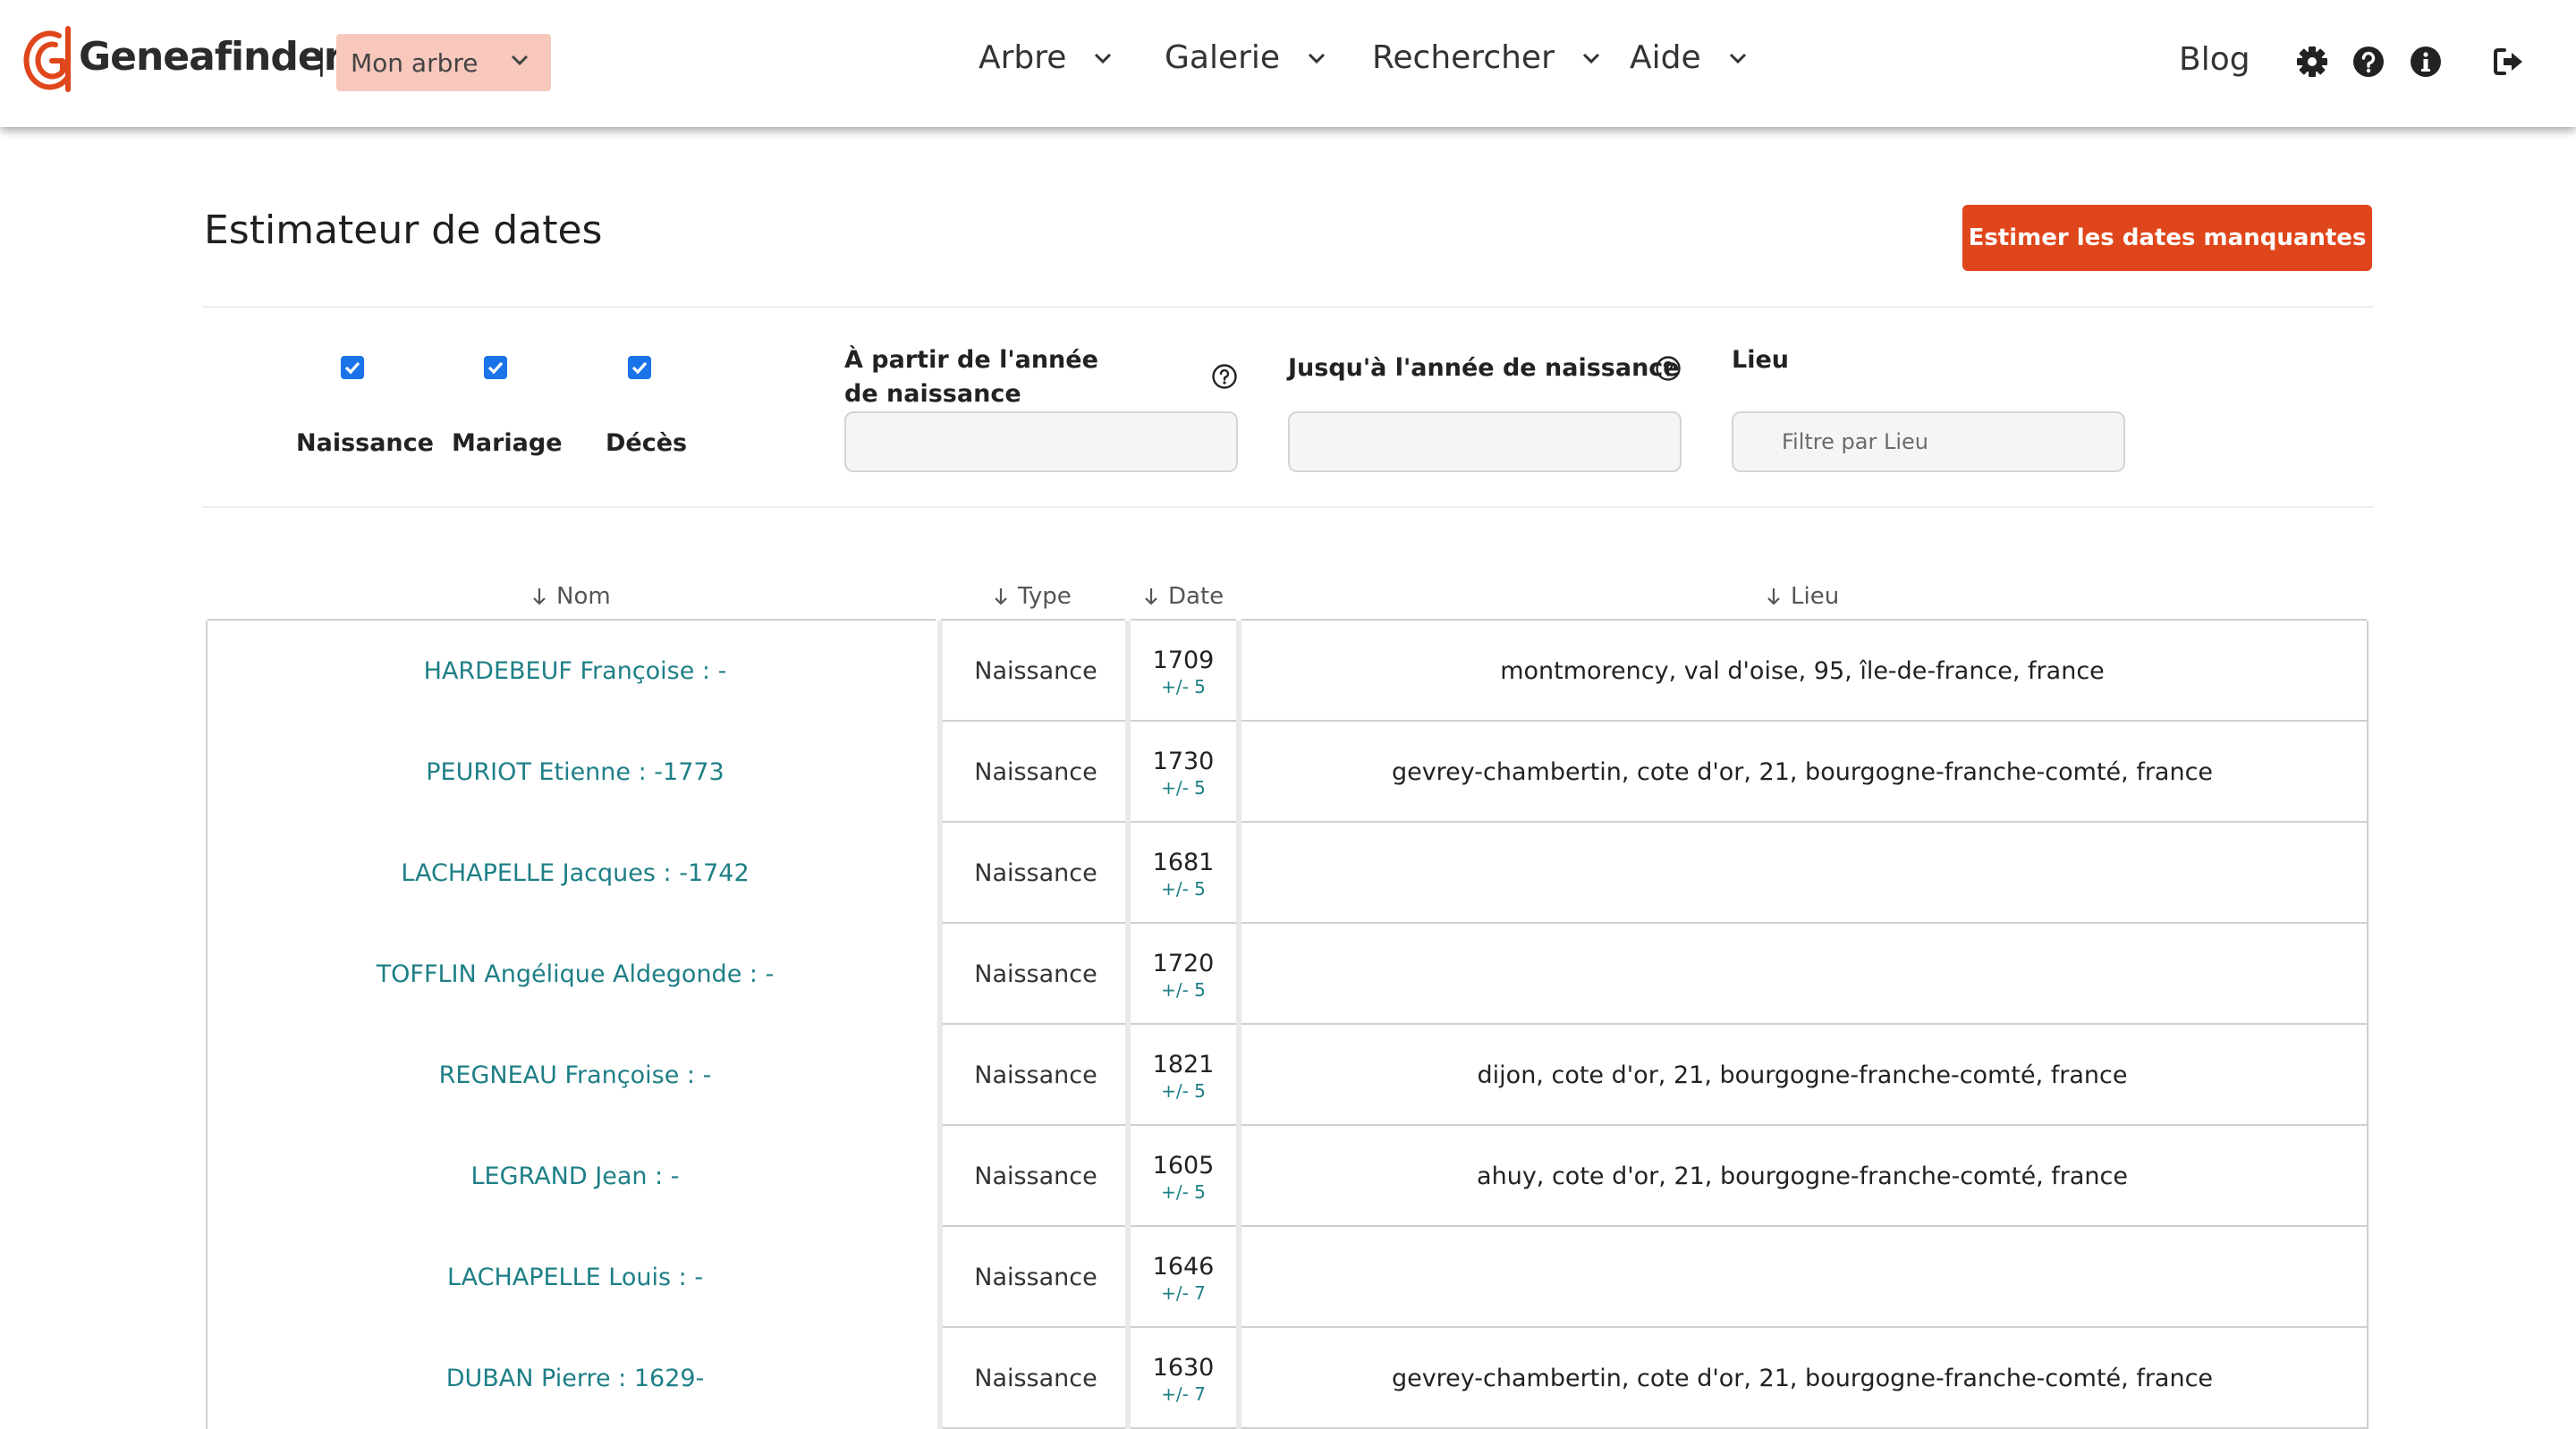 This screenshot has height=1429, width=2576. I want to click on help-icon, so click(2368, 62).